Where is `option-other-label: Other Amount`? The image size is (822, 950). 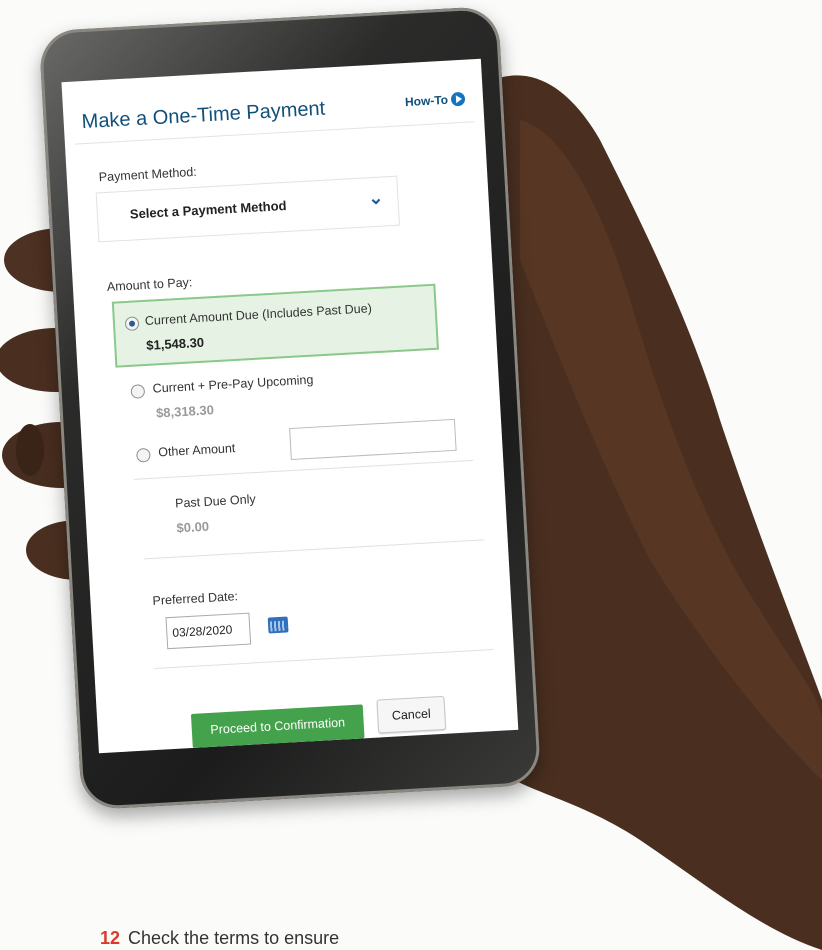
option-other-label: Other Amount is located at coordinates (196, 450).